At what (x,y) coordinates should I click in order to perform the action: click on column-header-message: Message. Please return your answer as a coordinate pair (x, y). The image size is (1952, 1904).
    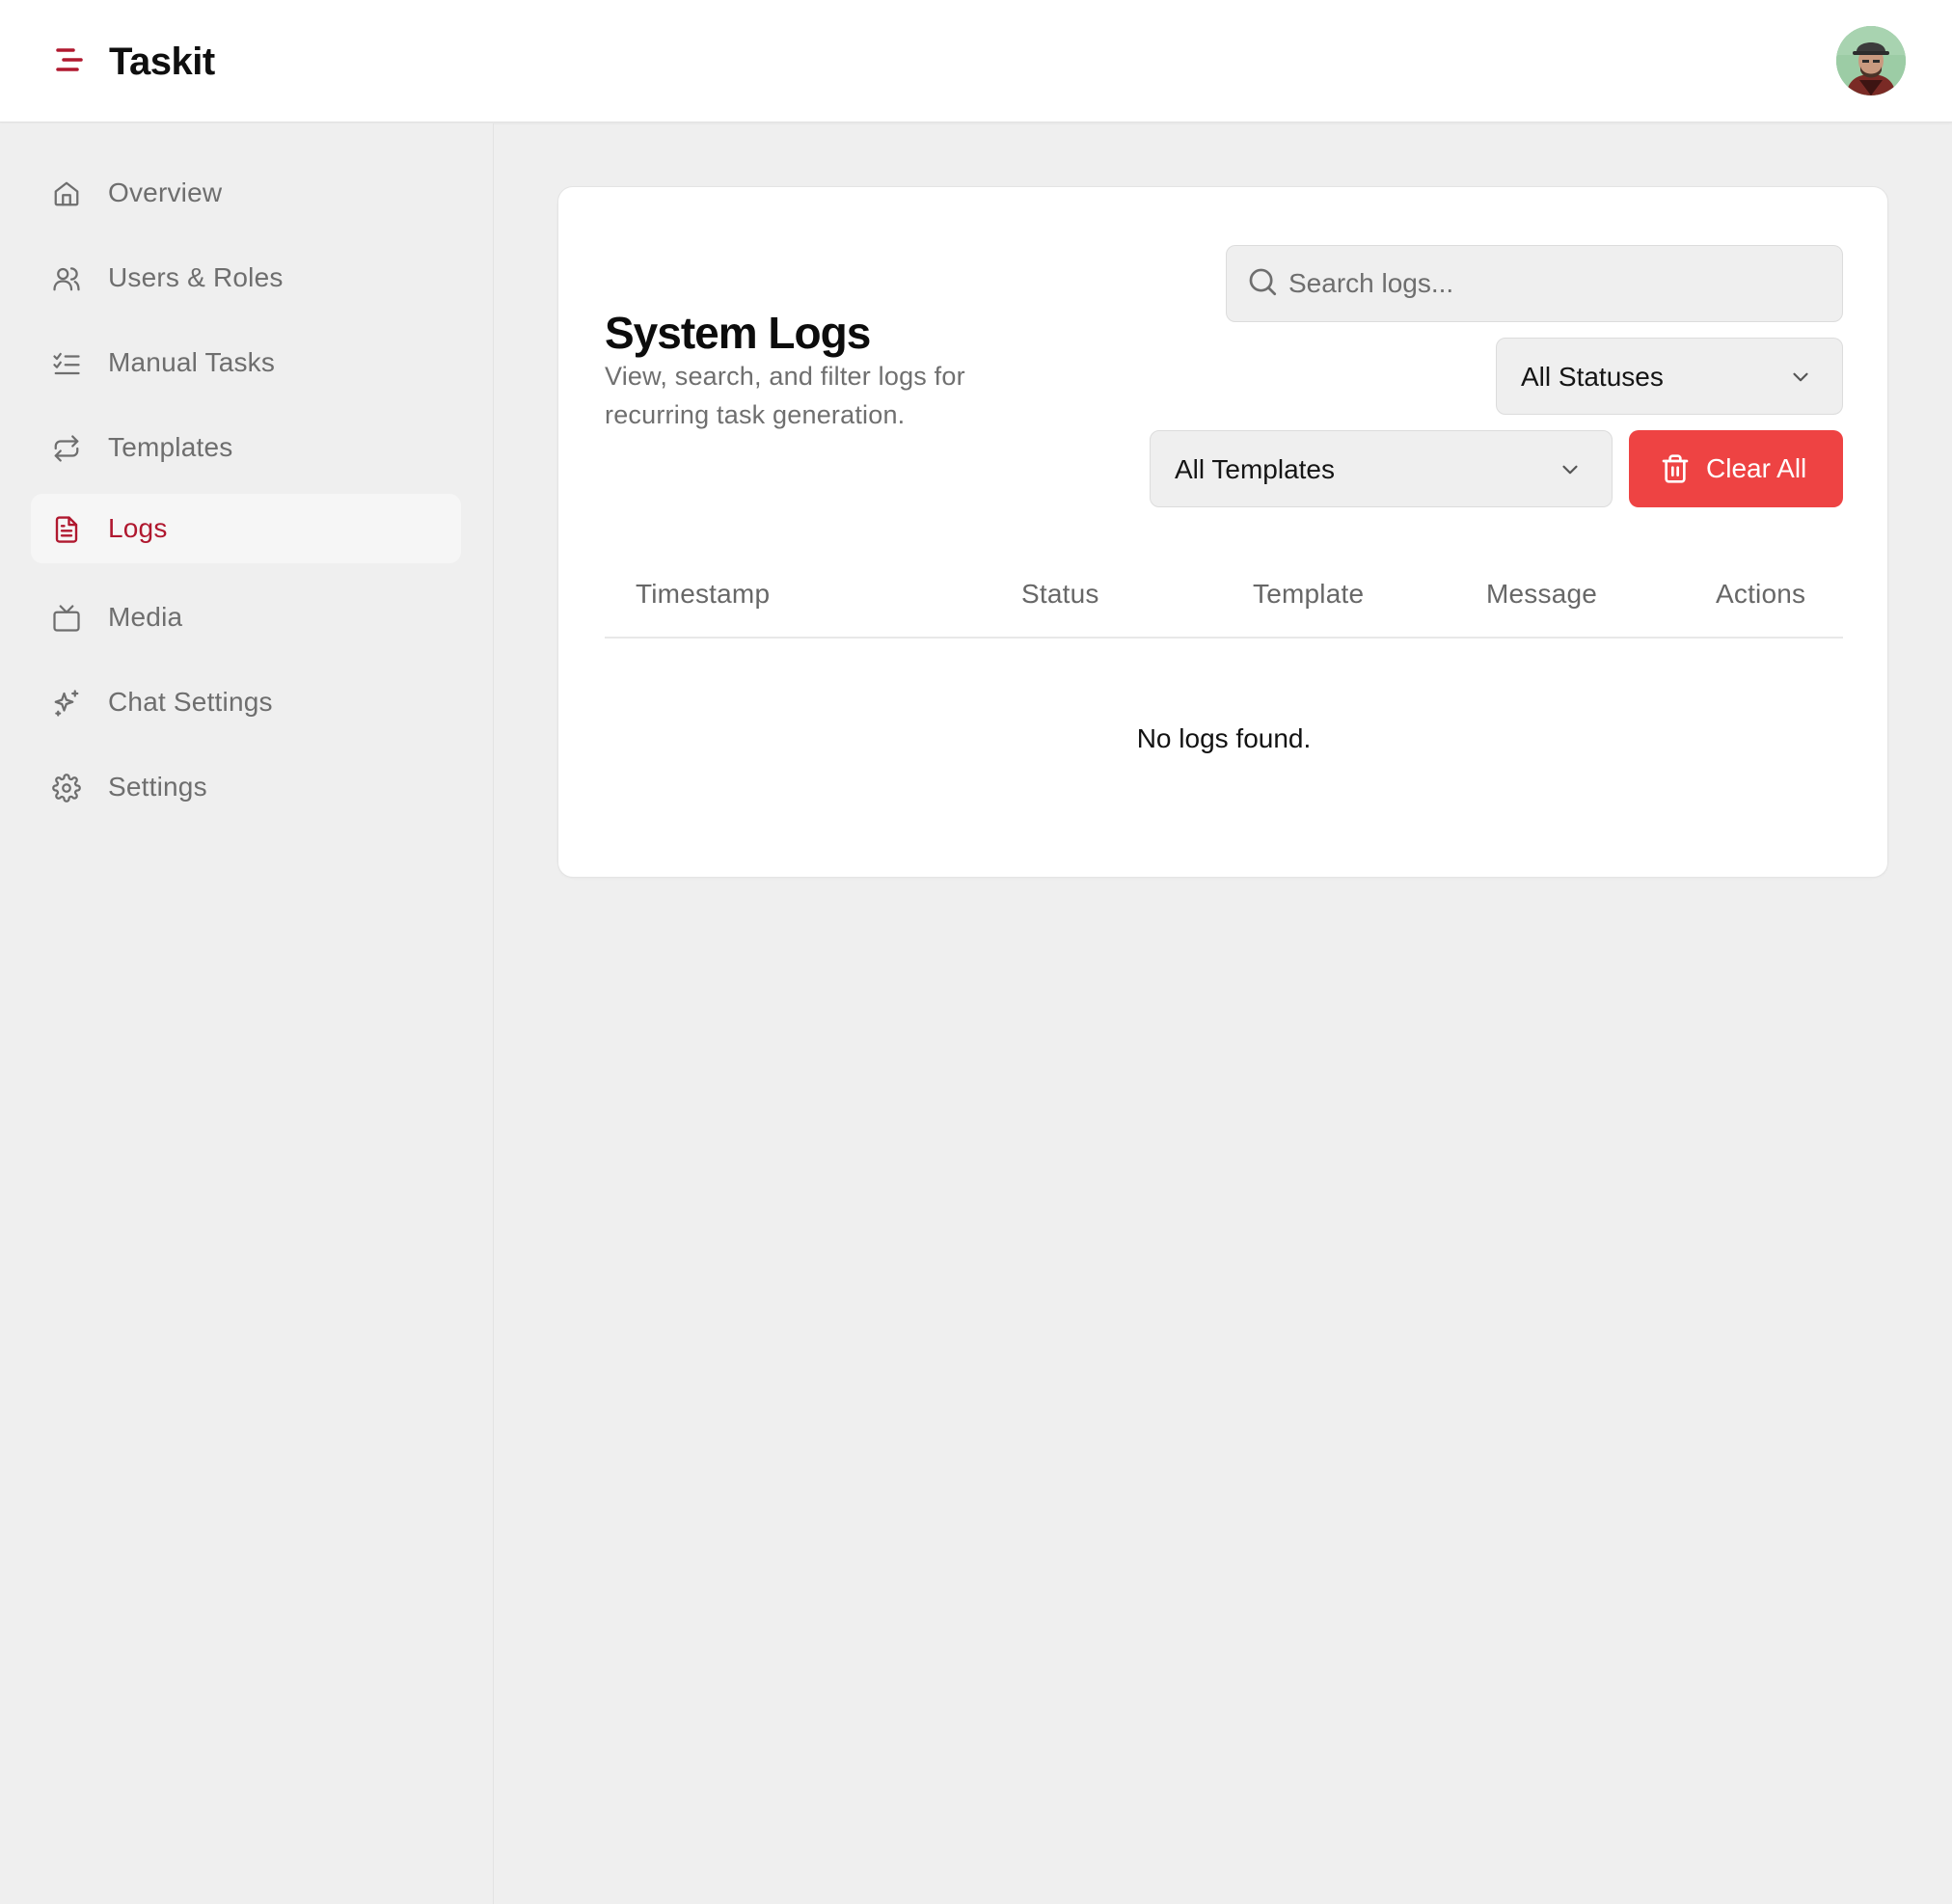
    Looking at the image, I should click on (1541, 594).